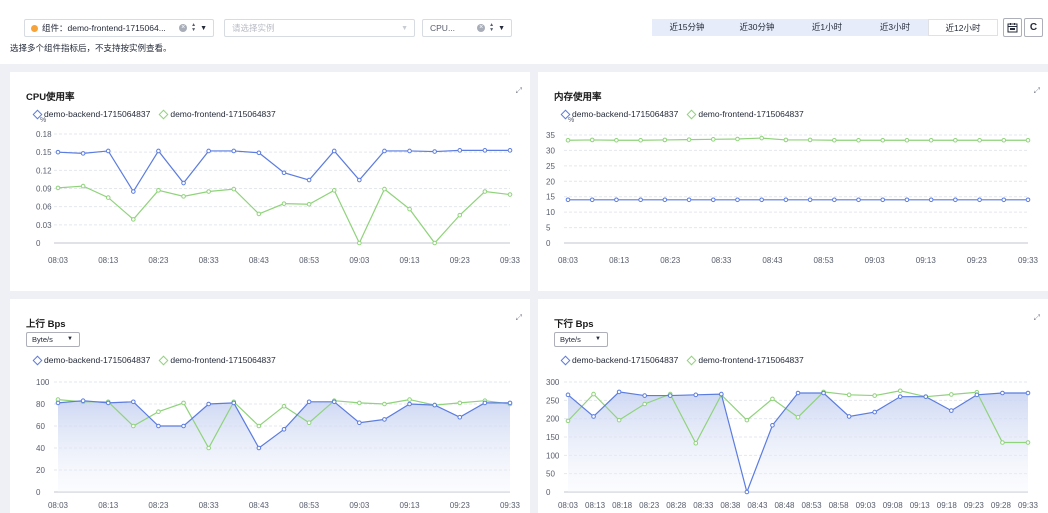 The image size is (1048, 513). I want to click on y-tick-label: 35, so click(550, 135).